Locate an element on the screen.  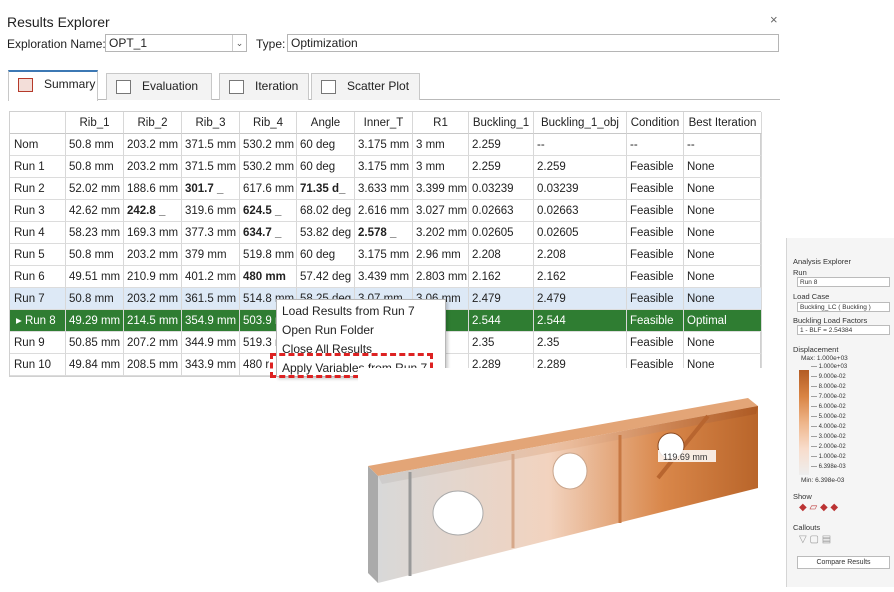
scatter-plot-icon is located at coordinates (328, 87).